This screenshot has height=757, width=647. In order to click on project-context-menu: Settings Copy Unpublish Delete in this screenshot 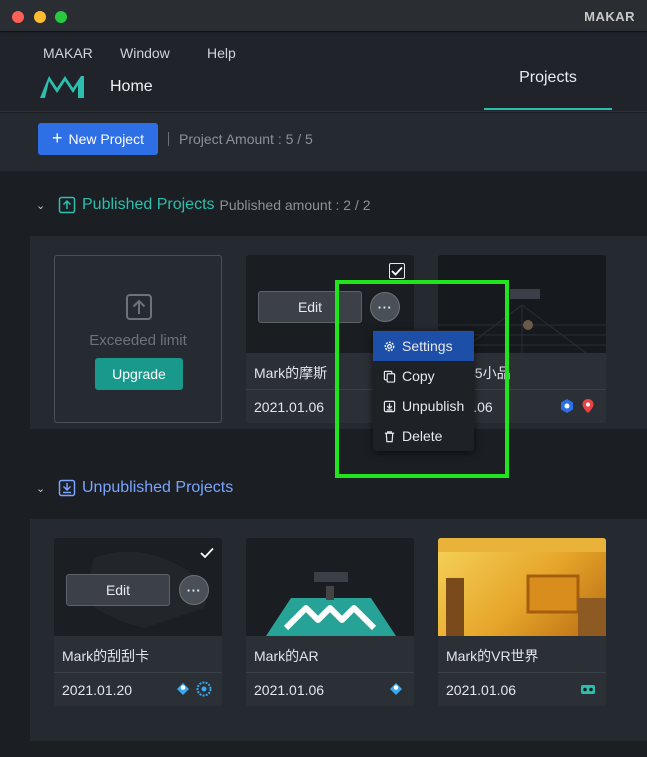, I will do `click(423, 390)`.